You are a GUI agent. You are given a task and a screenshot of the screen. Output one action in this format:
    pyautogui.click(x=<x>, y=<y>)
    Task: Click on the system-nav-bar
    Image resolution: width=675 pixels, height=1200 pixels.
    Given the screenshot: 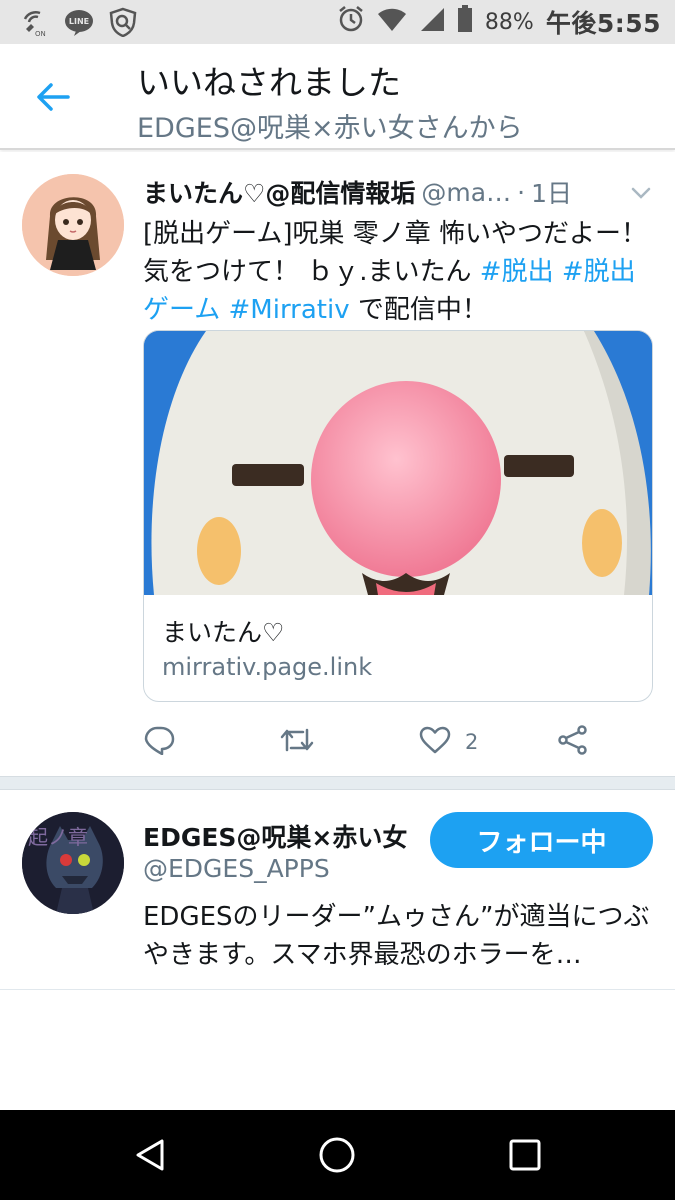 What is the action you would take?
    pyautogui.click(x=337, y=1155)
    